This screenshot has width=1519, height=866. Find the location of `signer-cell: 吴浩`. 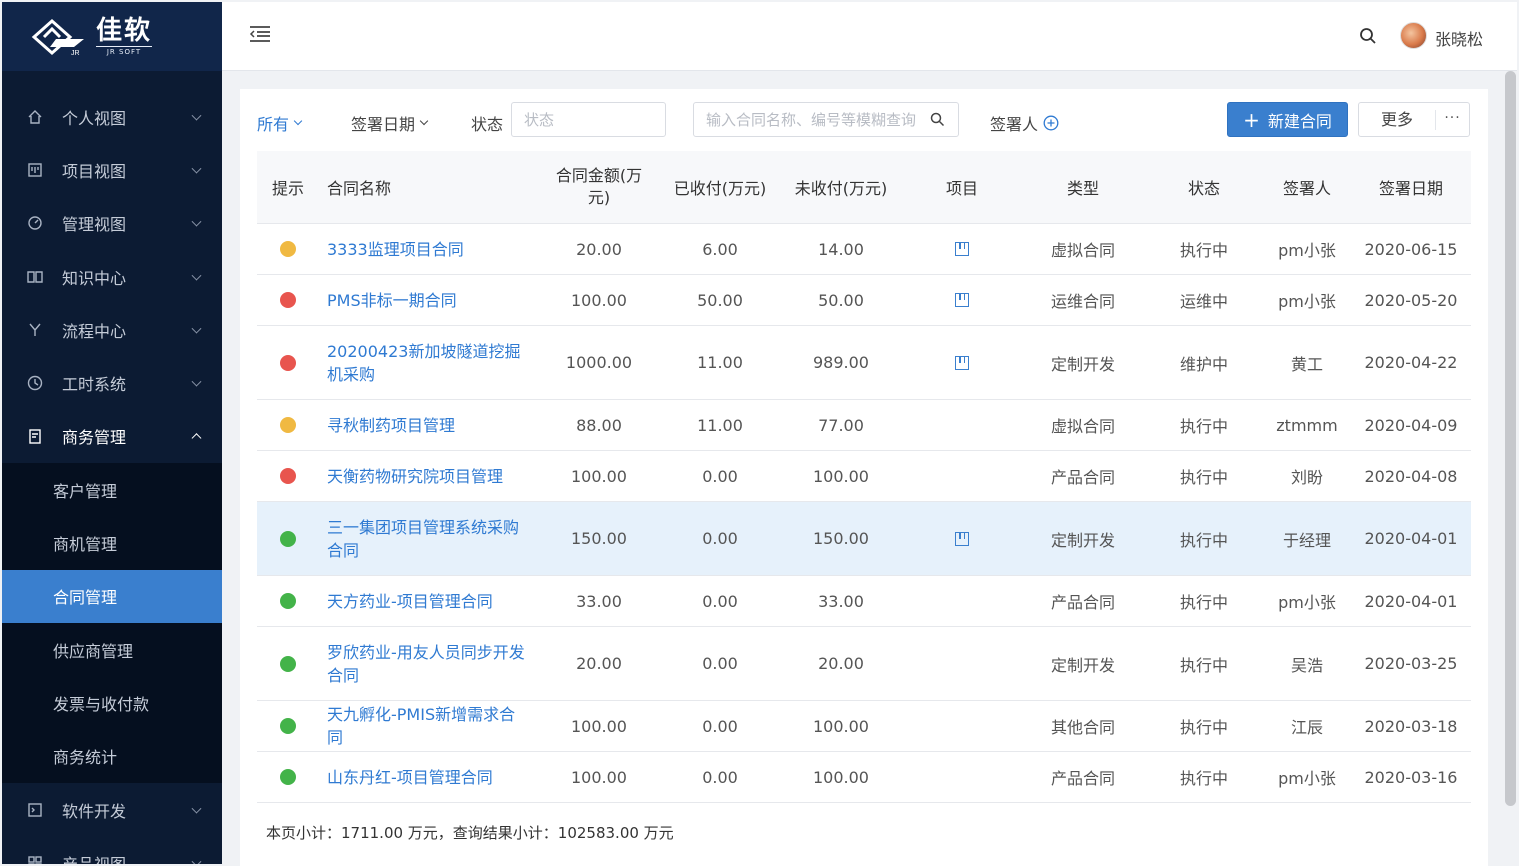

signer-cell: 吴浩 is located at coordinates (1306, 665).